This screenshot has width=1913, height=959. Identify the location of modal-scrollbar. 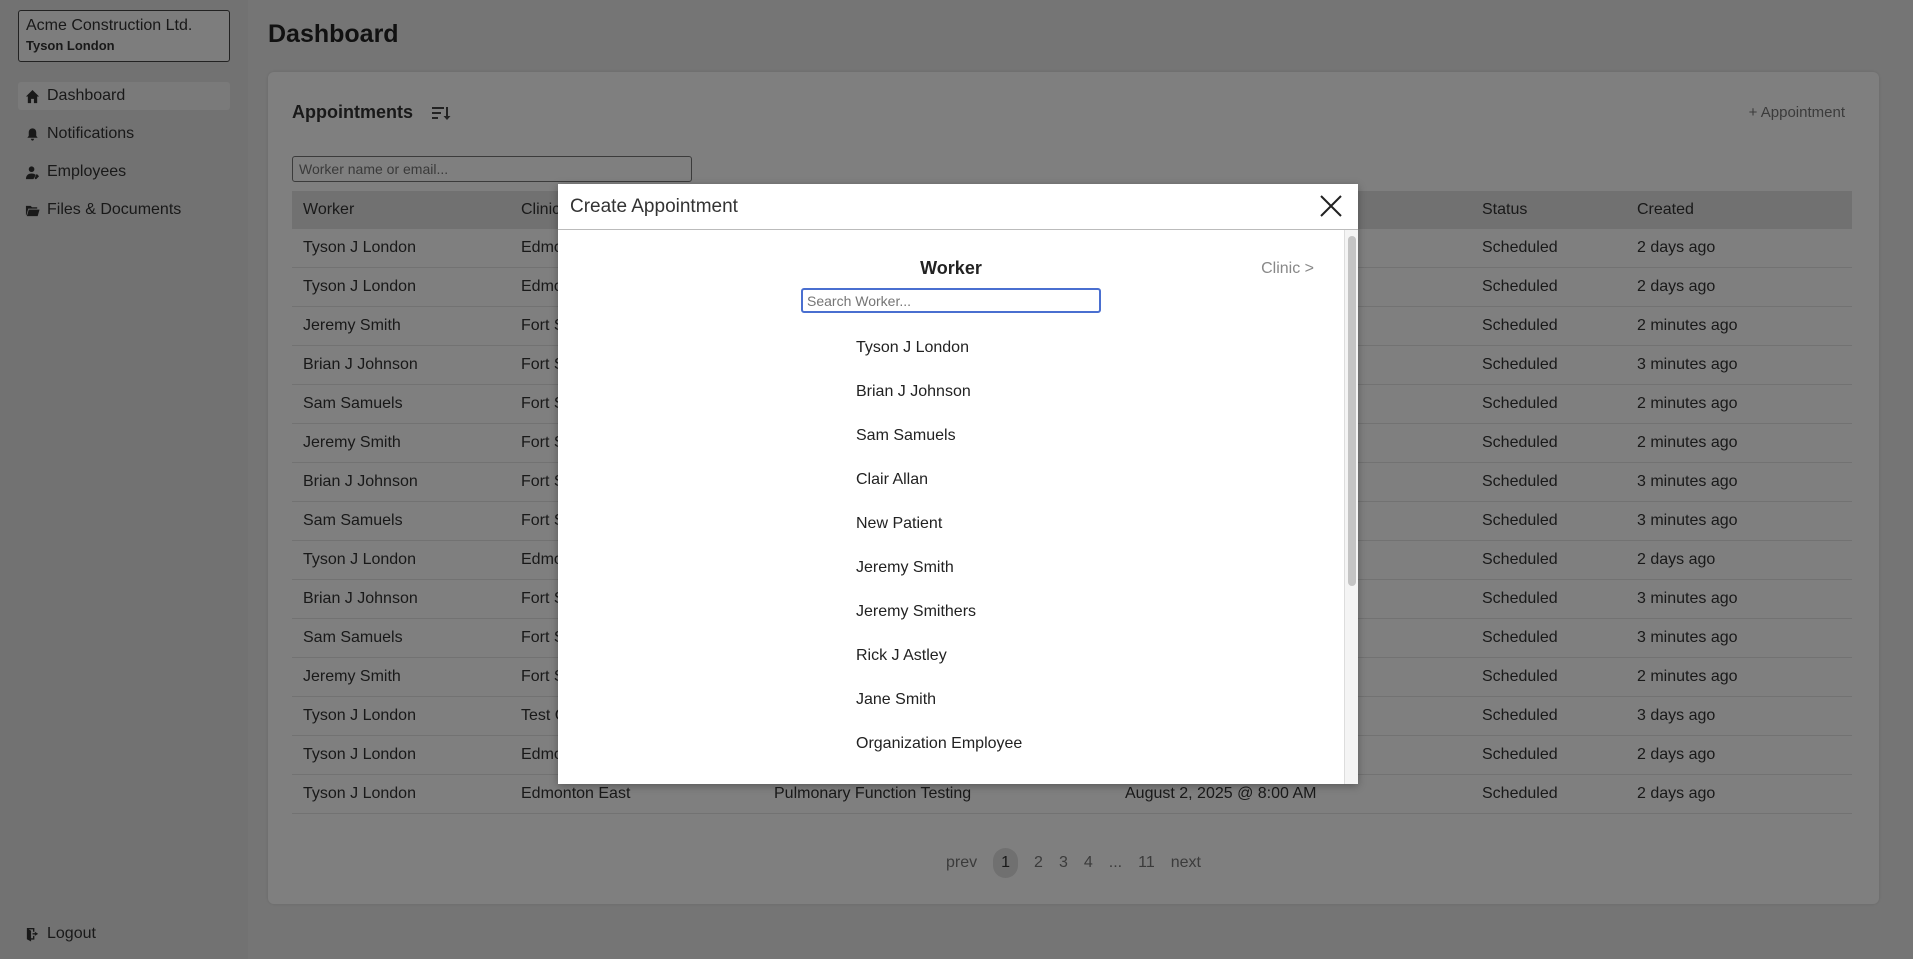
(1351, 507).